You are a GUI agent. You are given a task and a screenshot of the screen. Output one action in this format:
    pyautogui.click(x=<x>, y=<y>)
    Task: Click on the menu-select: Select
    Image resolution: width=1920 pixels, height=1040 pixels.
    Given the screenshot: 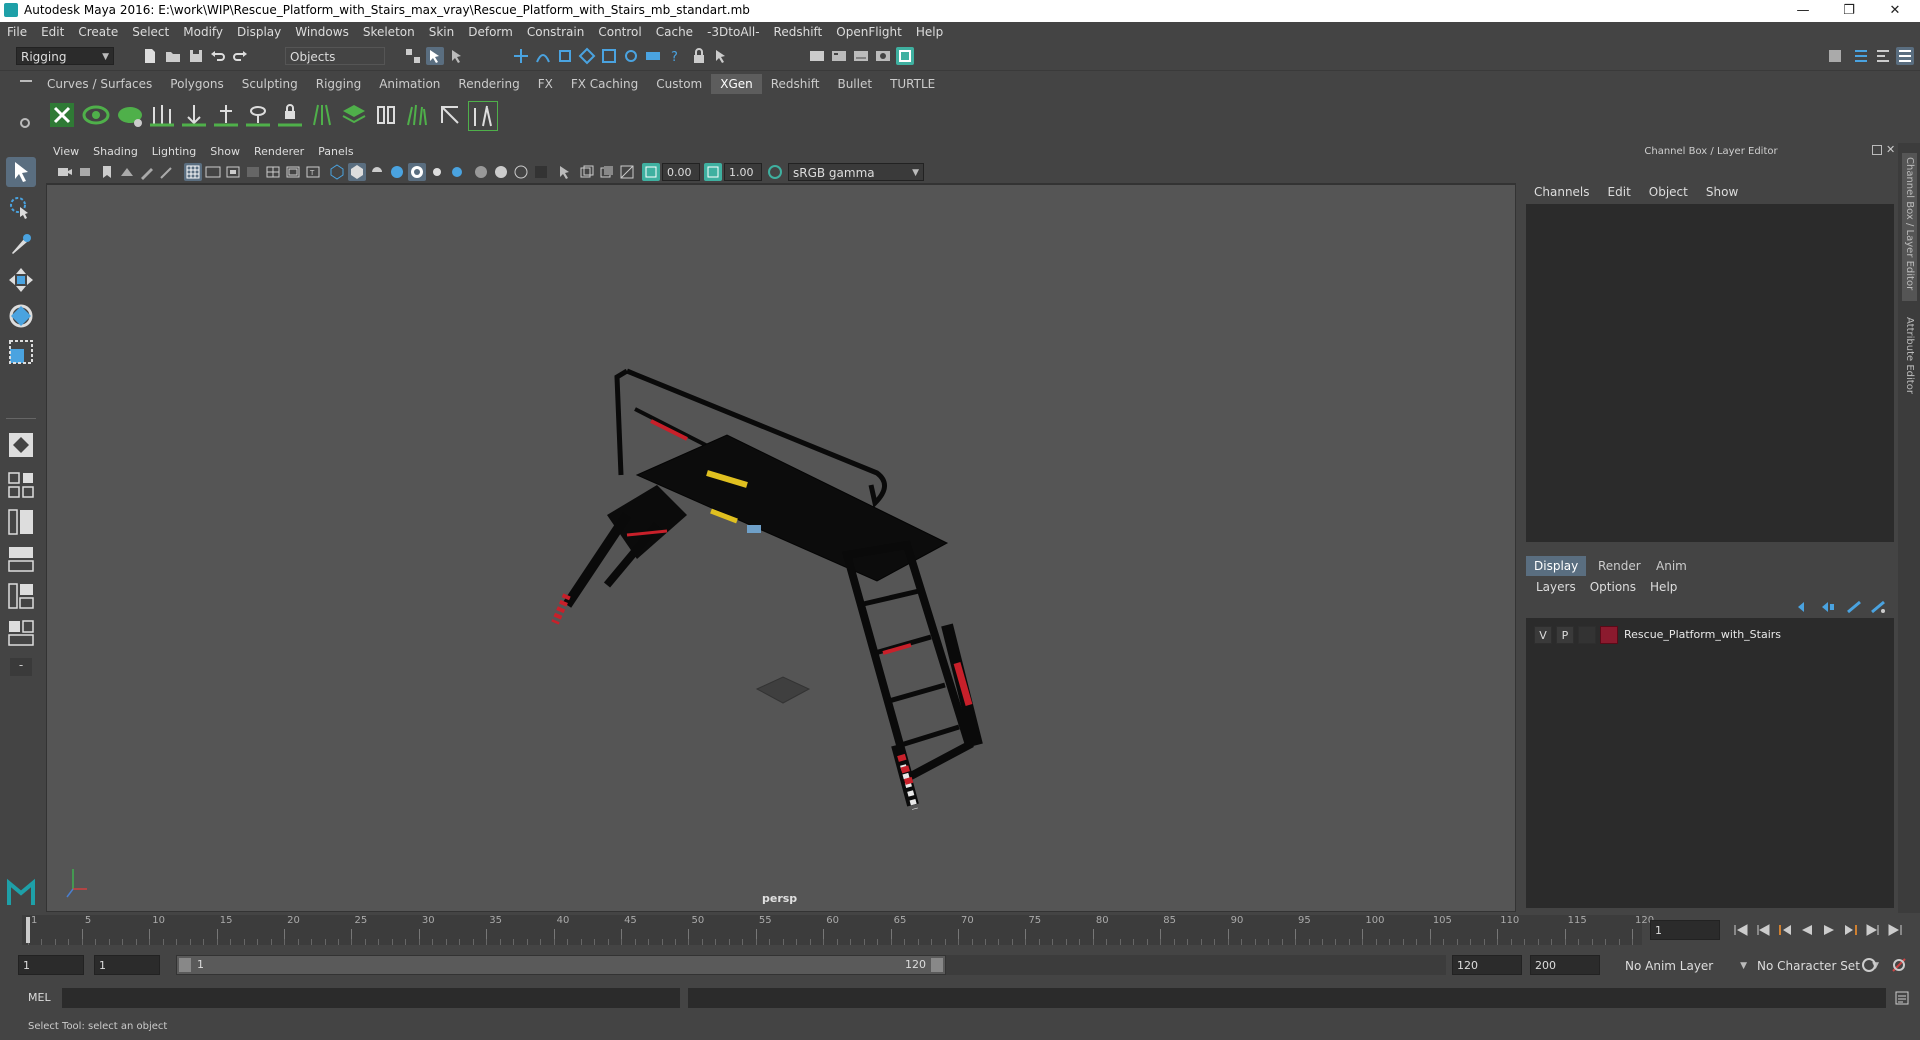 What is the action you would take?
    pyautogui.click(x=150, y=32)
    